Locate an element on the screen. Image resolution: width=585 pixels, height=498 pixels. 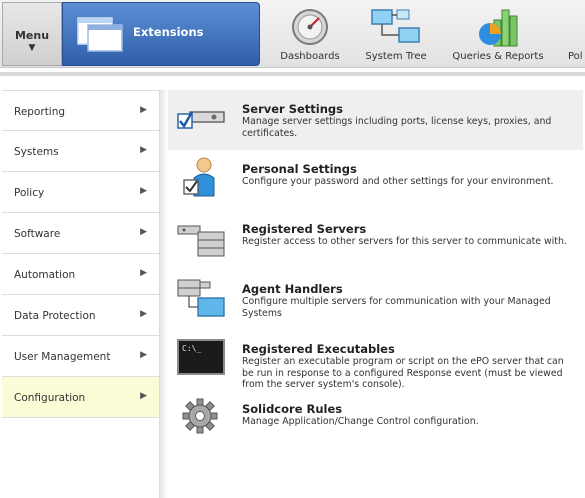
sidebar-item-label: Automation is located at coordinates (45, 275).